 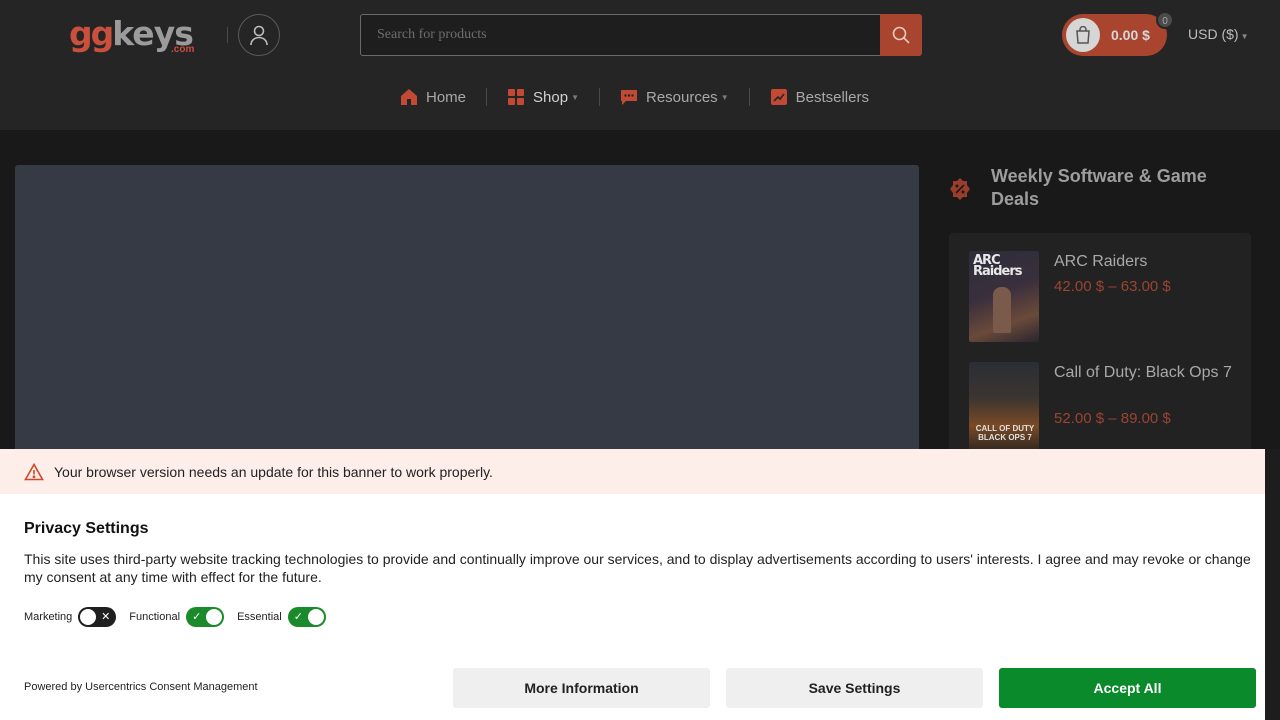 What do you see at coordinates (1127, 688) in the screenshot?
I see `accept-all-button: Accept All` at bounding box center [1127, 688].